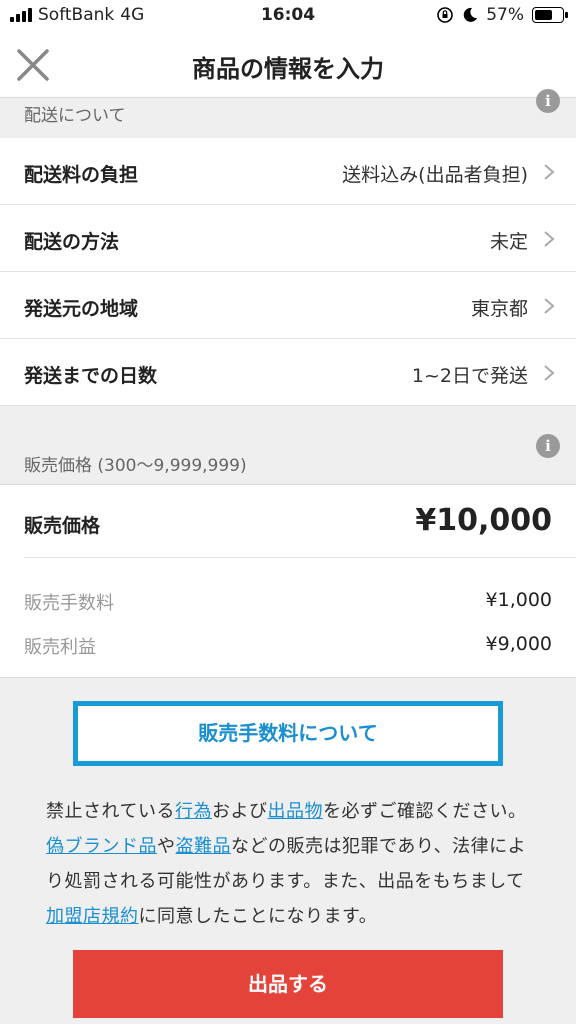 This screenshot has height=1024, width=576. What do you see at coordinates (72, 242) in the screenshot?
I see `shipping-method-label: 配送の方法` at bounding box center [72, 242].